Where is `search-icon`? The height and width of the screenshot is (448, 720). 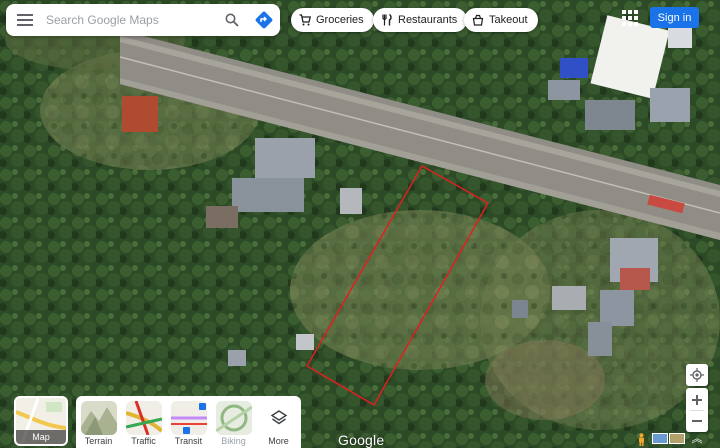 search-icon is located at coordinates (232, 20).